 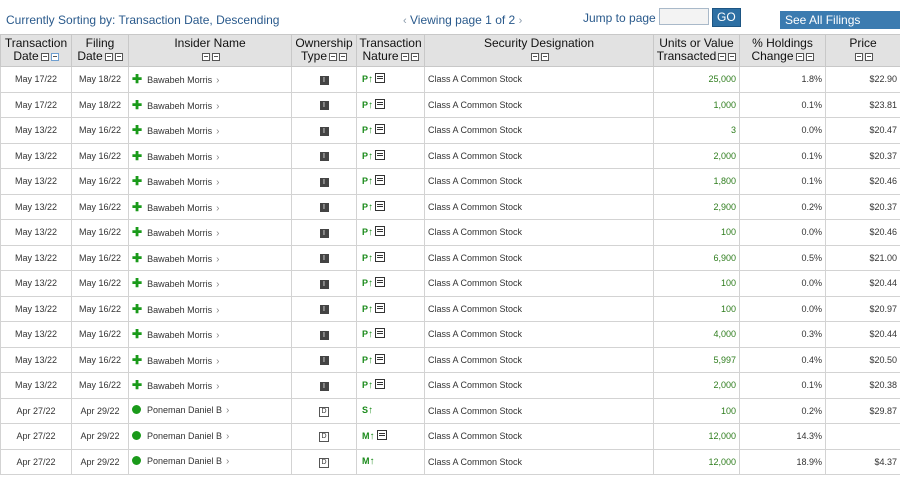 What do you see at coordinates (390, 50) in the screenshot?
I see `column-header-transaction-nature: Transaction Nature` at bounding box center [390, 50].